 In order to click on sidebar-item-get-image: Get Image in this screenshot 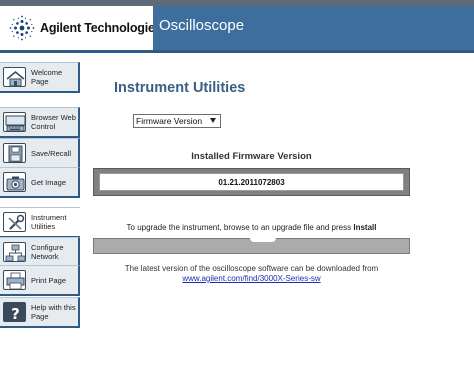, I will do `click(40, 182)`.